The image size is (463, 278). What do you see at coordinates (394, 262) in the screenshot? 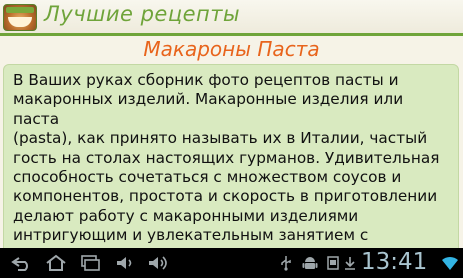
I see `status-clock: 13:41` at bounding box center [394, 262].